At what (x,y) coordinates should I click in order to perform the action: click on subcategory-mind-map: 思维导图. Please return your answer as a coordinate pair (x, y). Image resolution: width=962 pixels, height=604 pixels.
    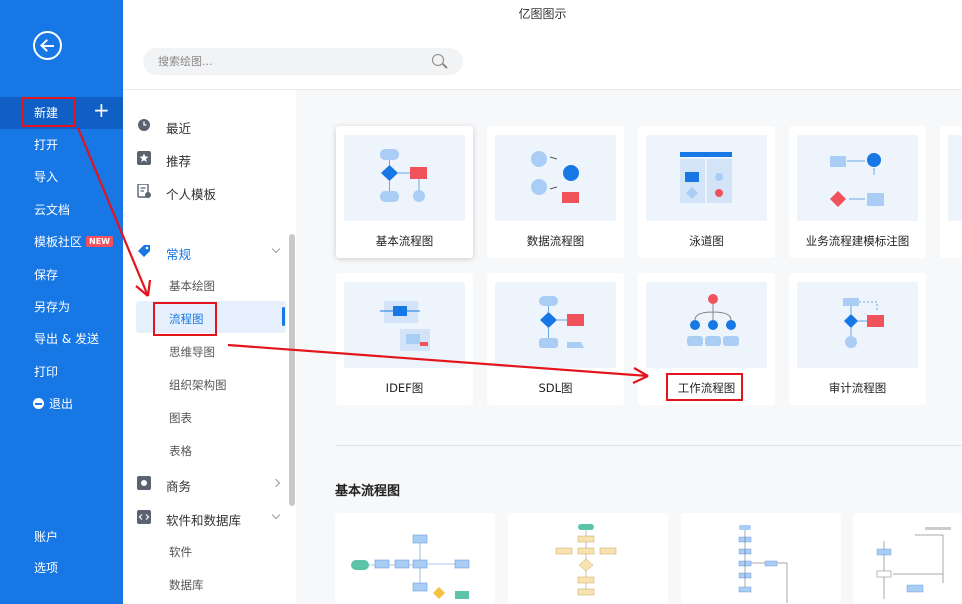
    Looking at the image, I should click on (192, 352).